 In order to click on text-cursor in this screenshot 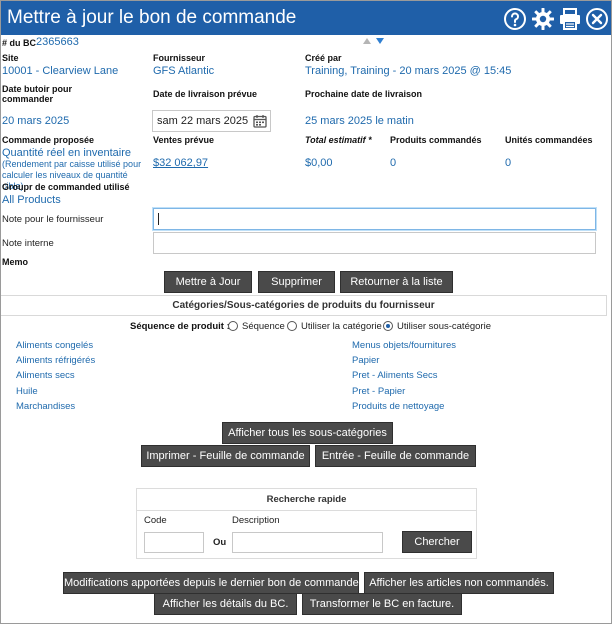, I will do `click(158, 219)`.